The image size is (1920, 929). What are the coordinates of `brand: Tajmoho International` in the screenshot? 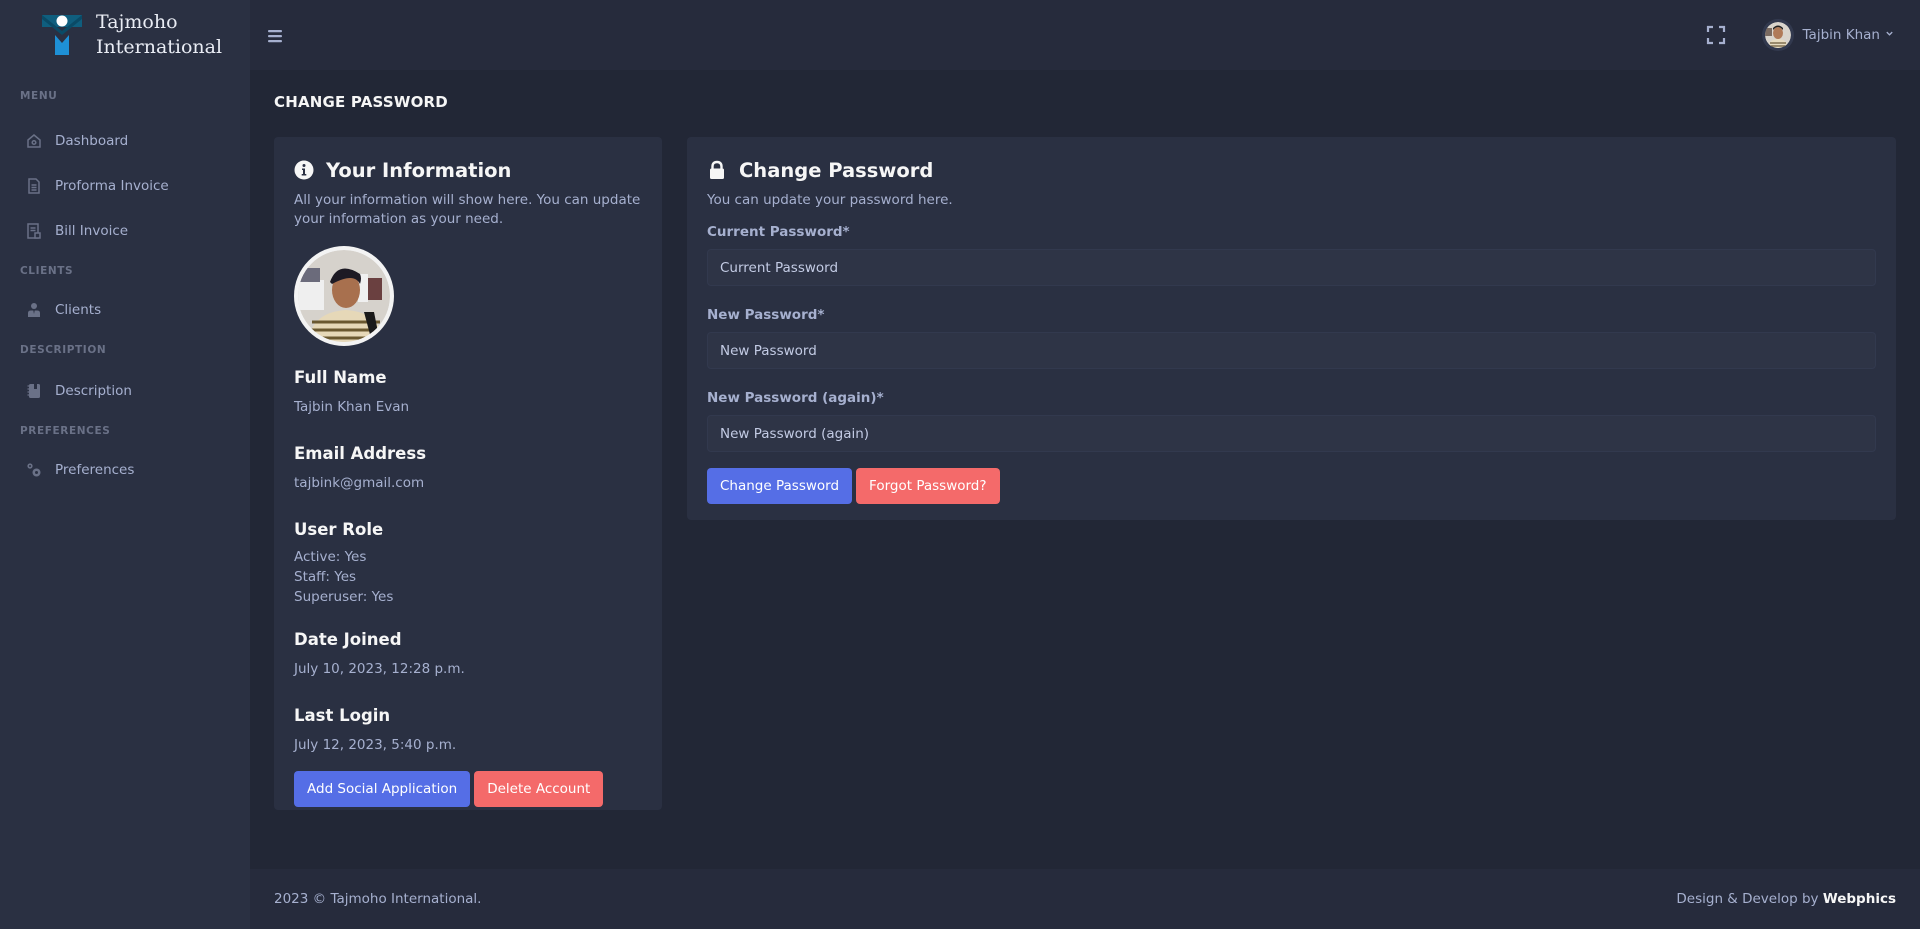 It's located at (125, 35).